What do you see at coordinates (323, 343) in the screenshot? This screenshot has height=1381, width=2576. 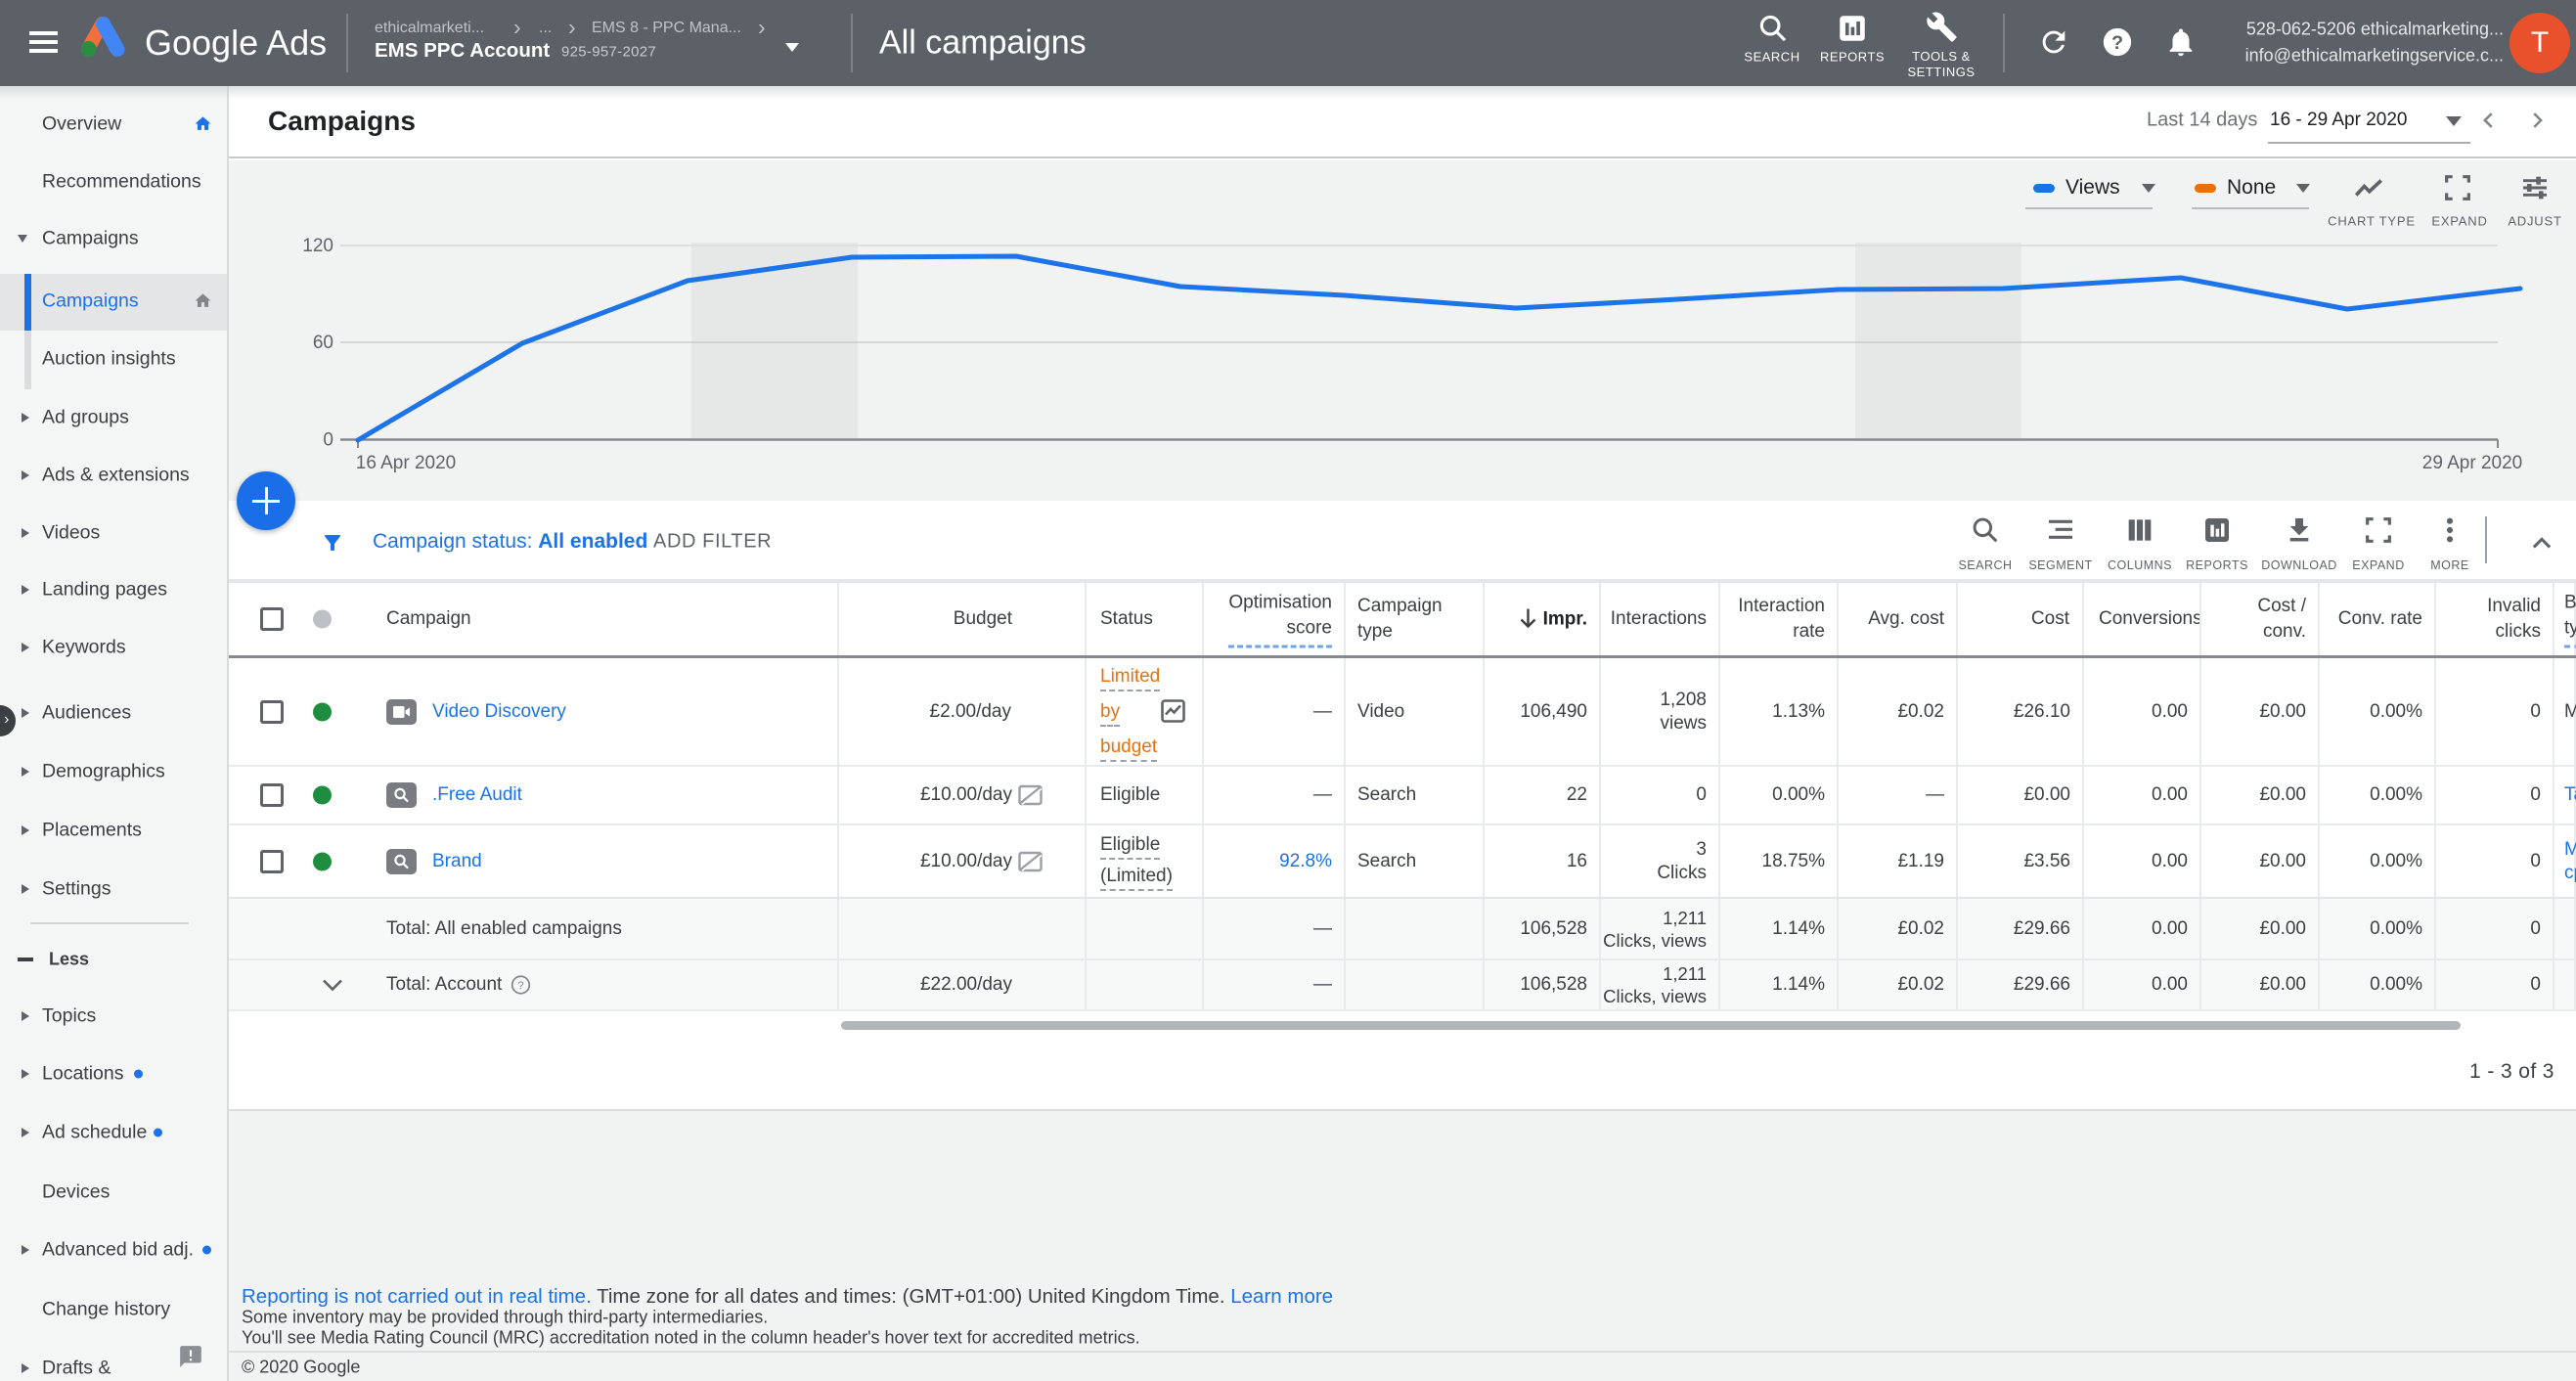 I see `svg-text: 60` at bounding box center [323, 343].